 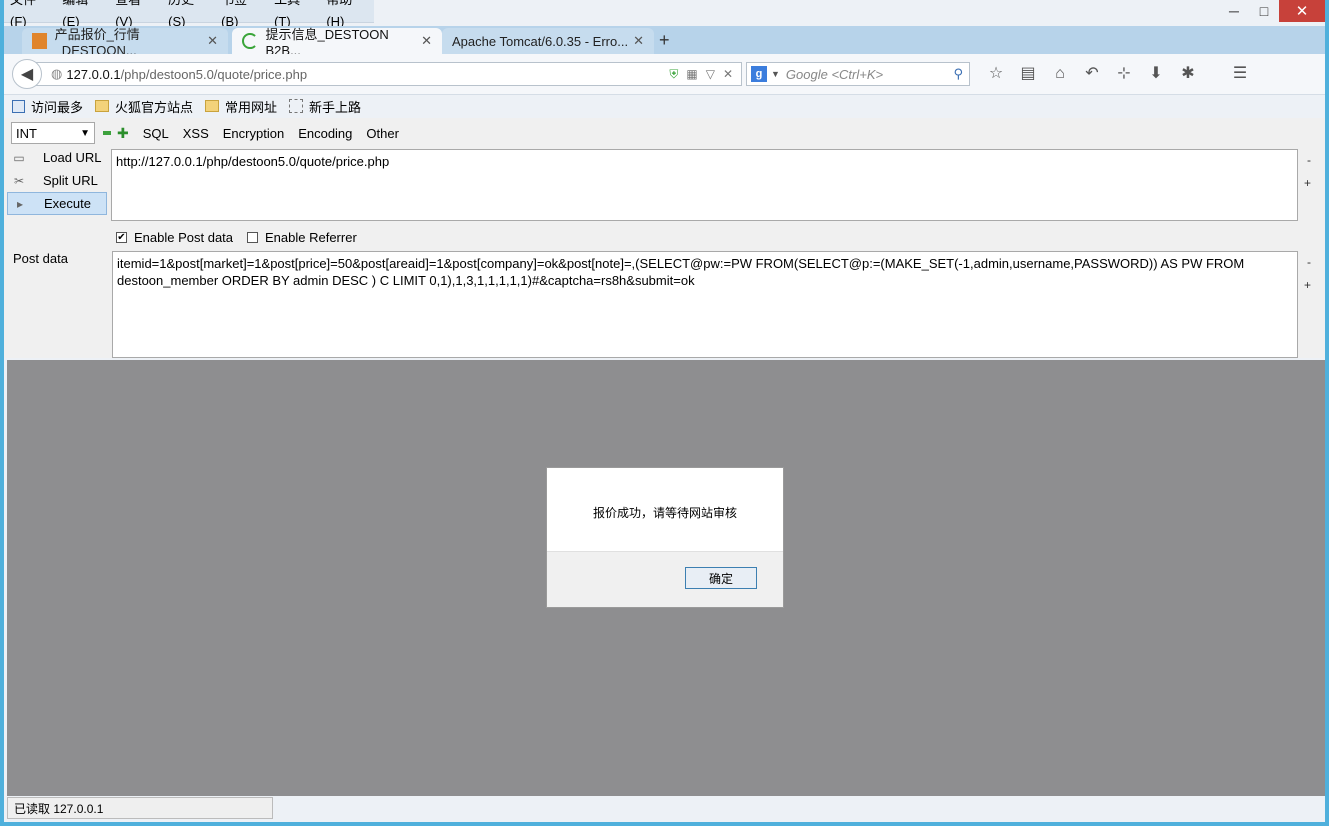 I want to click on chevron-down-icon: ▼, so click(x=85, y=133).